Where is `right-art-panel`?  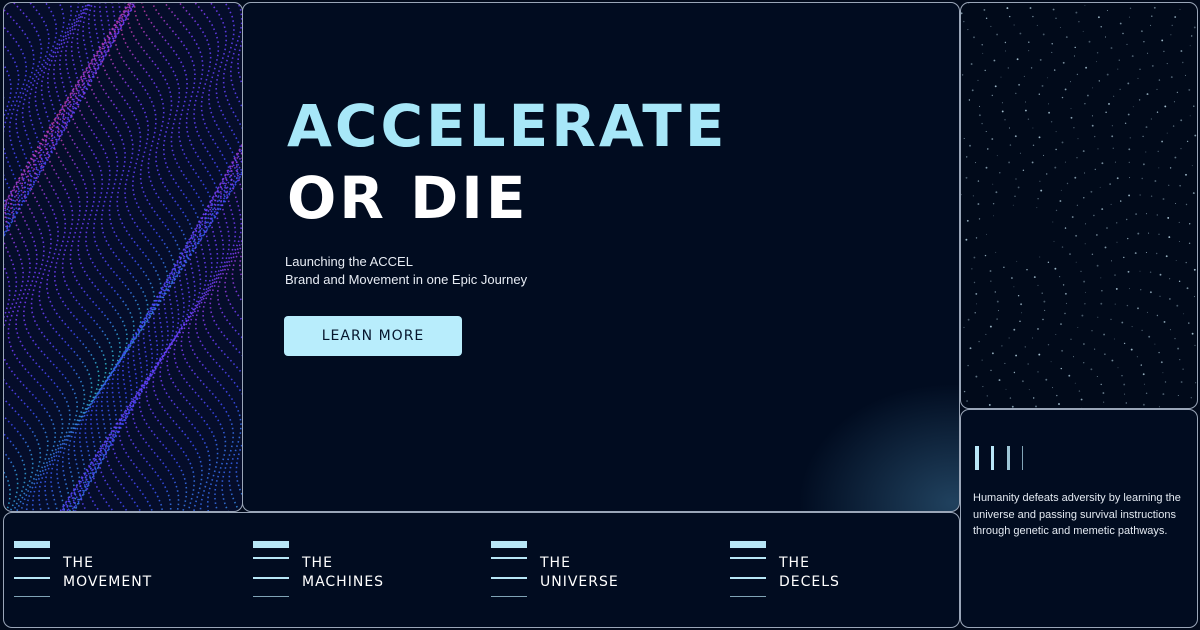
right-art-panel is located at coordinates (1079, 205).